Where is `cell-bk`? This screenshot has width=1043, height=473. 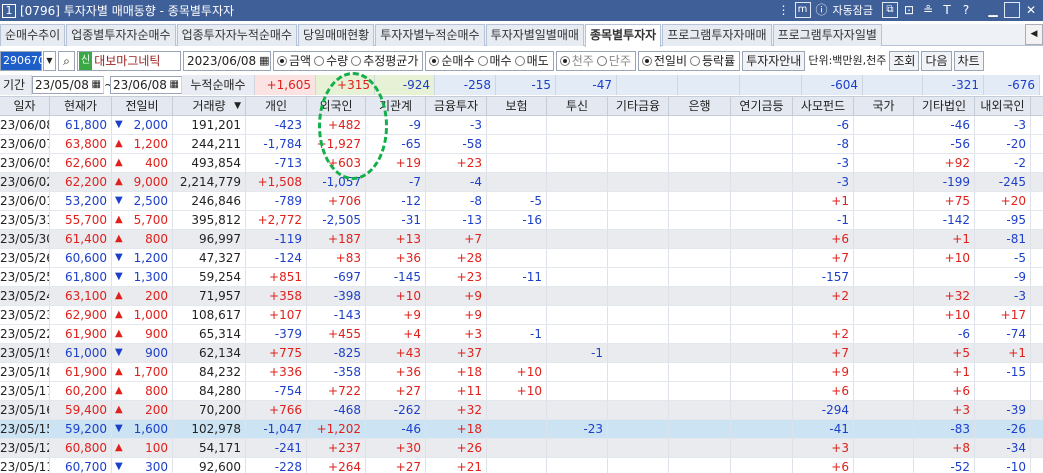 cell-bk is located at coordinates (700, 334).